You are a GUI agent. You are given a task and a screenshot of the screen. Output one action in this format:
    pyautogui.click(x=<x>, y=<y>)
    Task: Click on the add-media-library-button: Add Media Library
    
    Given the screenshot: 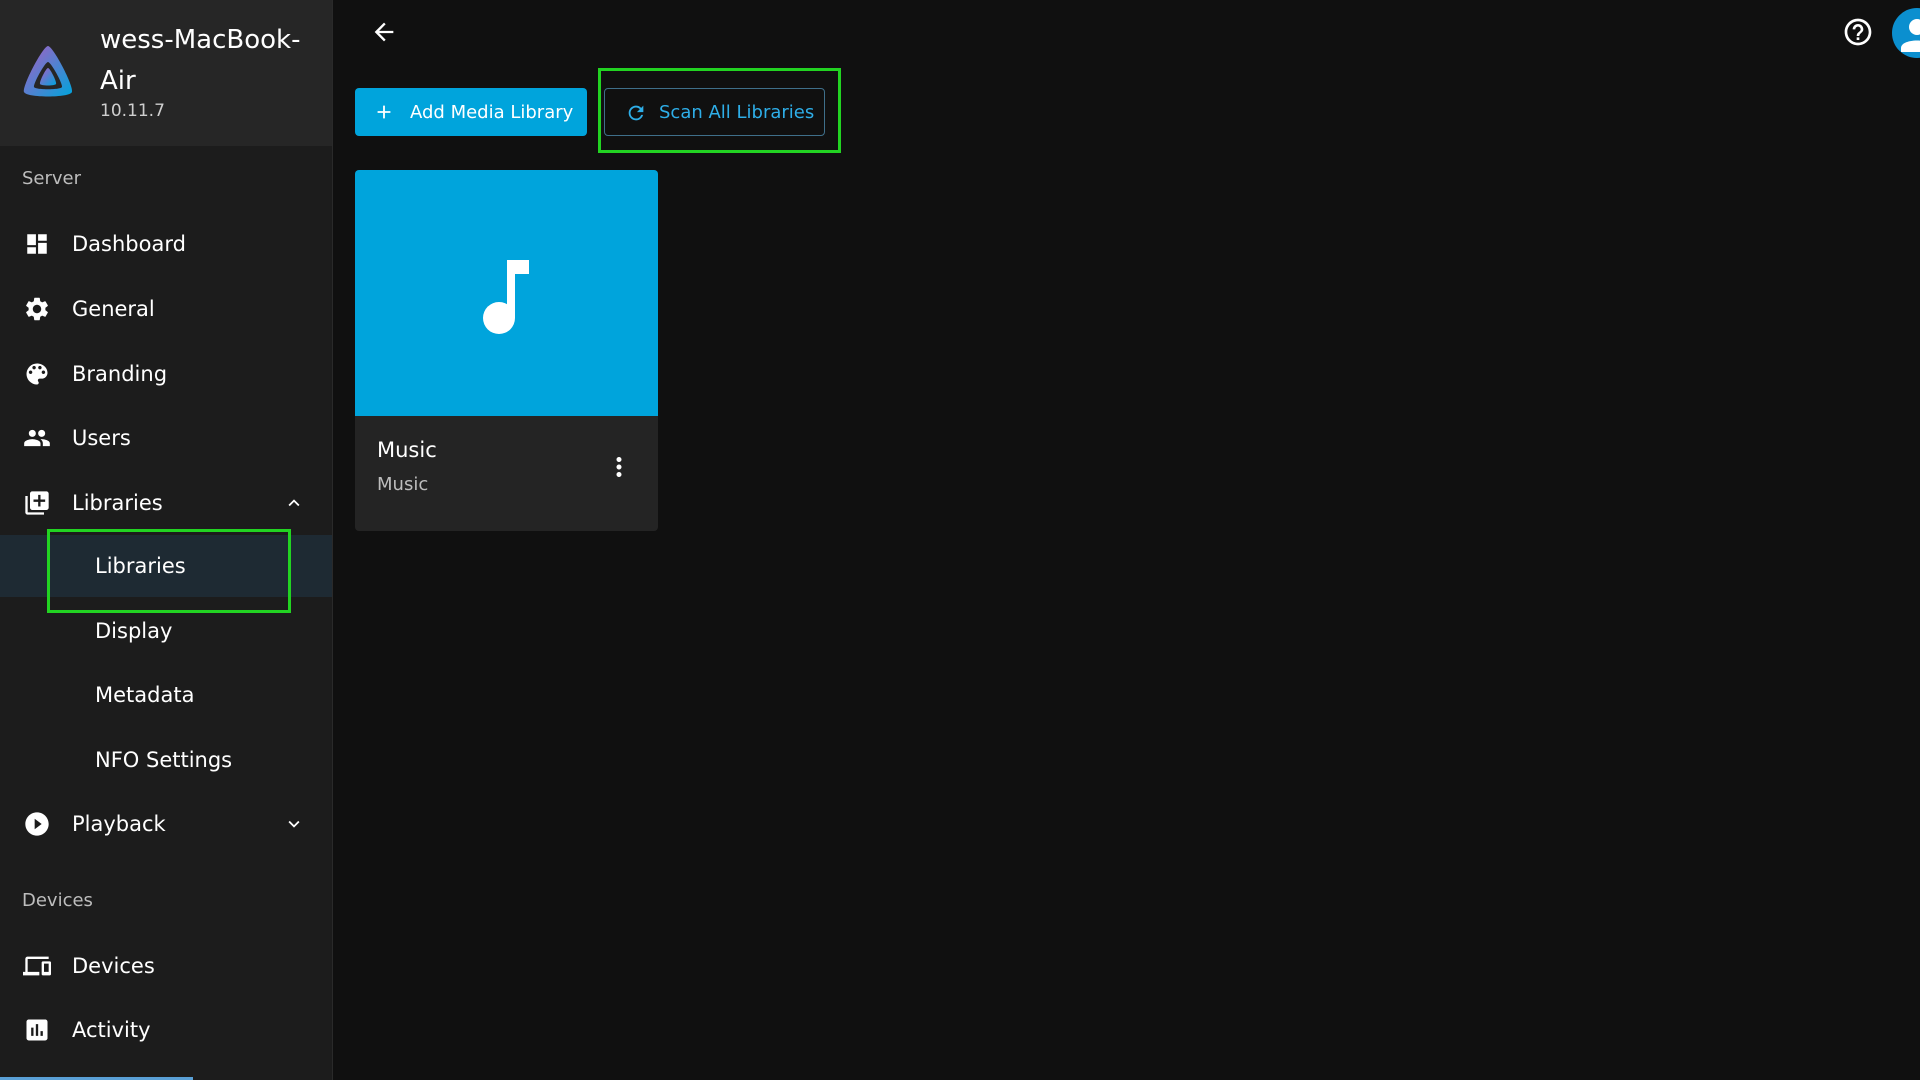 What is the action you would take?
    pyautogui.click(x=471, y=112)
    